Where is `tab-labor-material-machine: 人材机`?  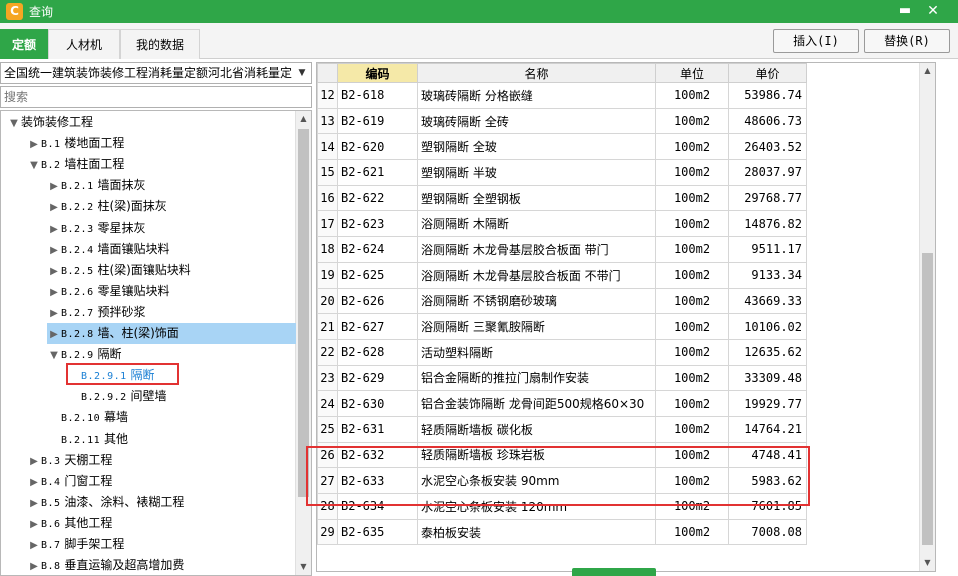 tab-labor-material-machine: 人材机 is located at coordinates (84, 44).